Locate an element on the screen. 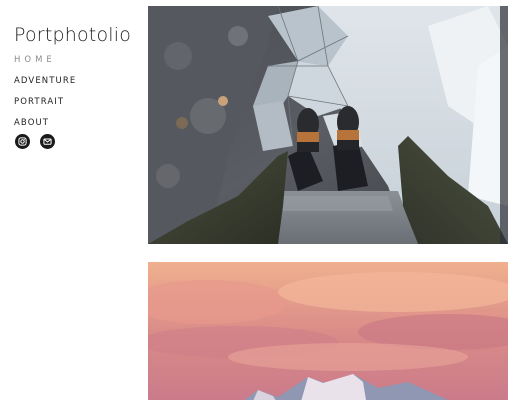  social-links is located at coordinates (35, 141).